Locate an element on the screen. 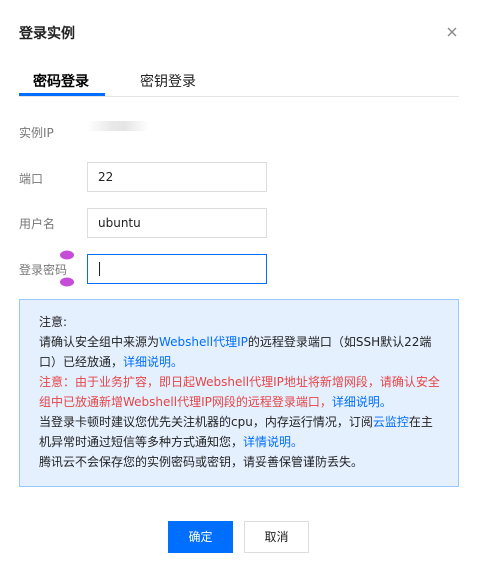  password-label: 登录密码 is located at coordinates (43, 270).